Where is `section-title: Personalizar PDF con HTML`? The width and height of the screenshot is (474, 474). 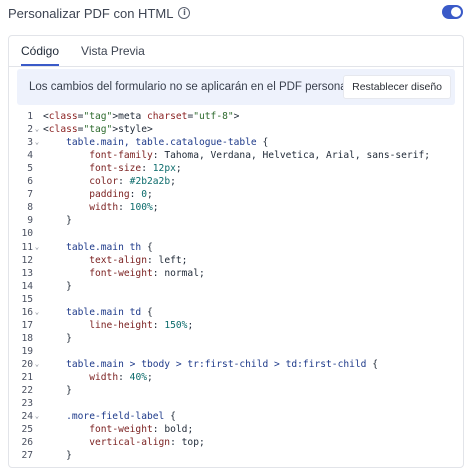 section-title: Personalizar PDF con HTML is located at coordinates (91, 13).